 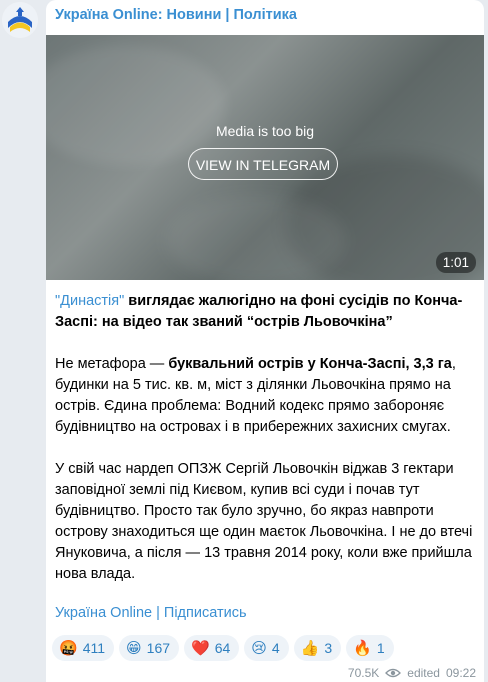 What do you see at coordinates (362, 648) in the screenshot?
I see `fire-icon: 🔥` at bounding box center [362, 648].